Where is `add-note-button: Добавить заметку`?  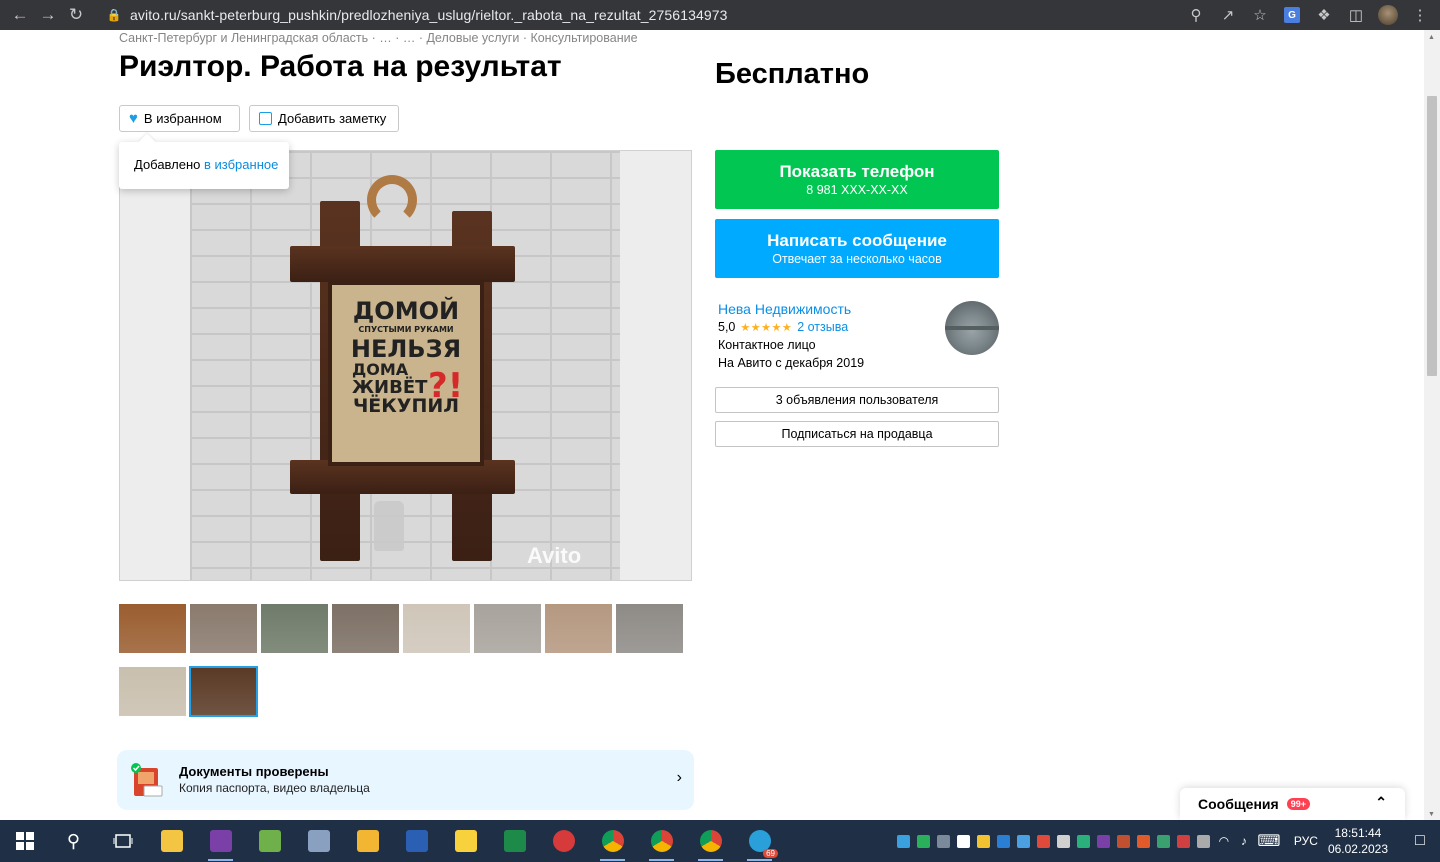
add-note-button: Добавить заметку is located at coordinates (324, 118).